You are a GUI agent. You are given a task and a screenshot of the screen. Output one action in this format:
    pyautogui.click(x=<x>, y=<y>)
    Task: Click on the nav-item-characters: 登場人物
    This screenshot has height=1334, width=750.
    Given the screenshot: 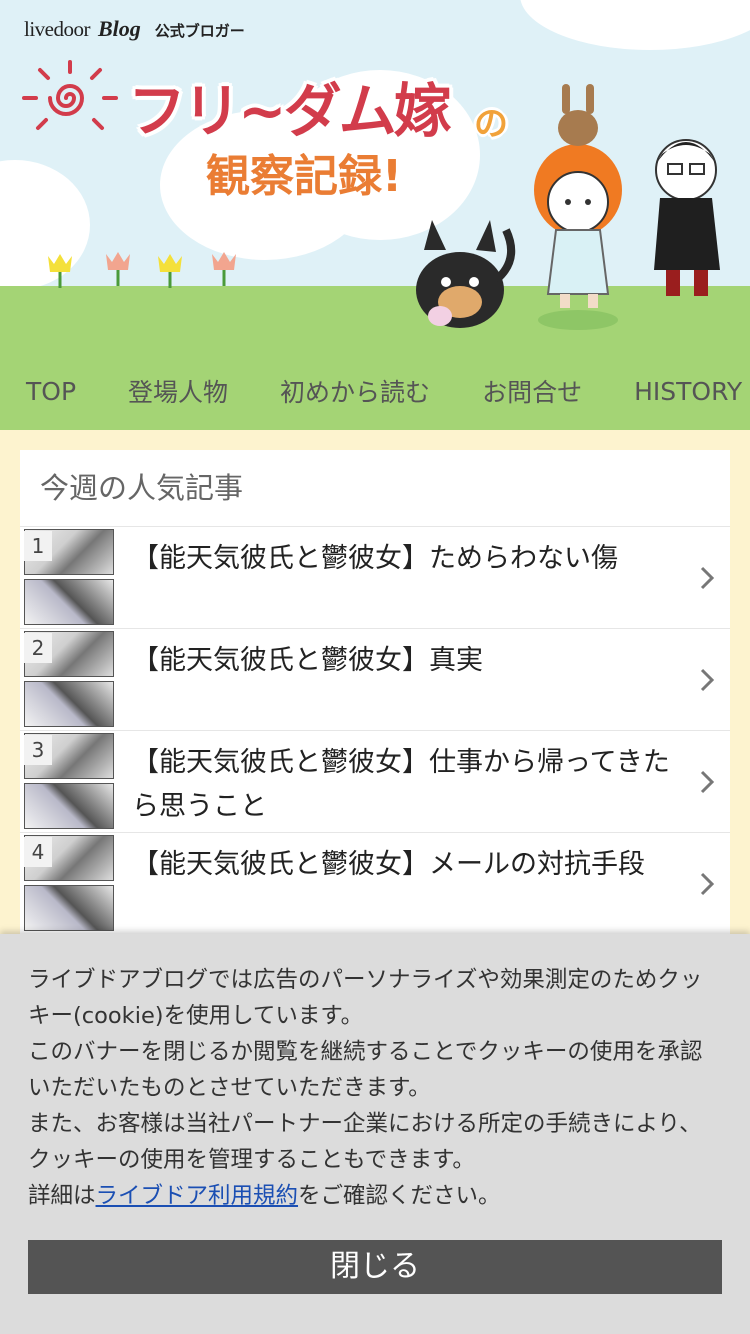 What is the action you would take?
    pyautogui.click(x=178, y=391)
    